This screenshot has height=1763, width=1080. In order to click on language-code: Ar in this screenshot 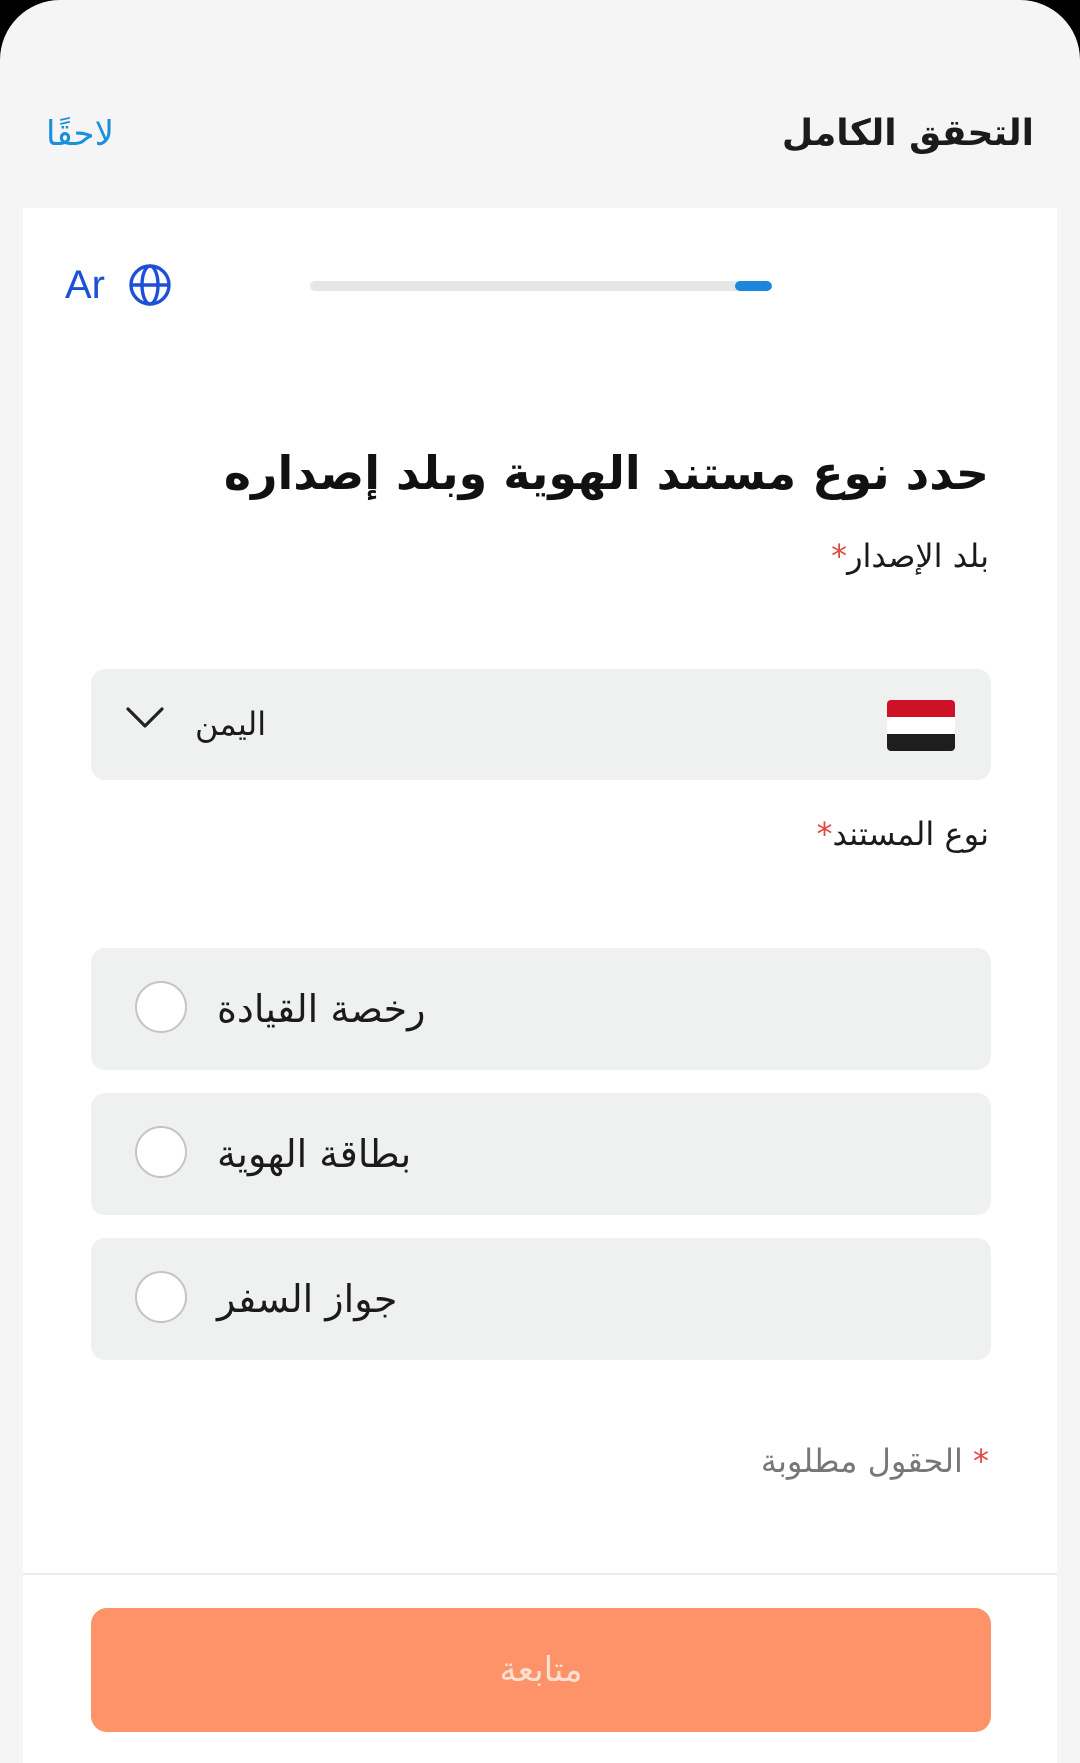, I will do `click(85, 285)`.